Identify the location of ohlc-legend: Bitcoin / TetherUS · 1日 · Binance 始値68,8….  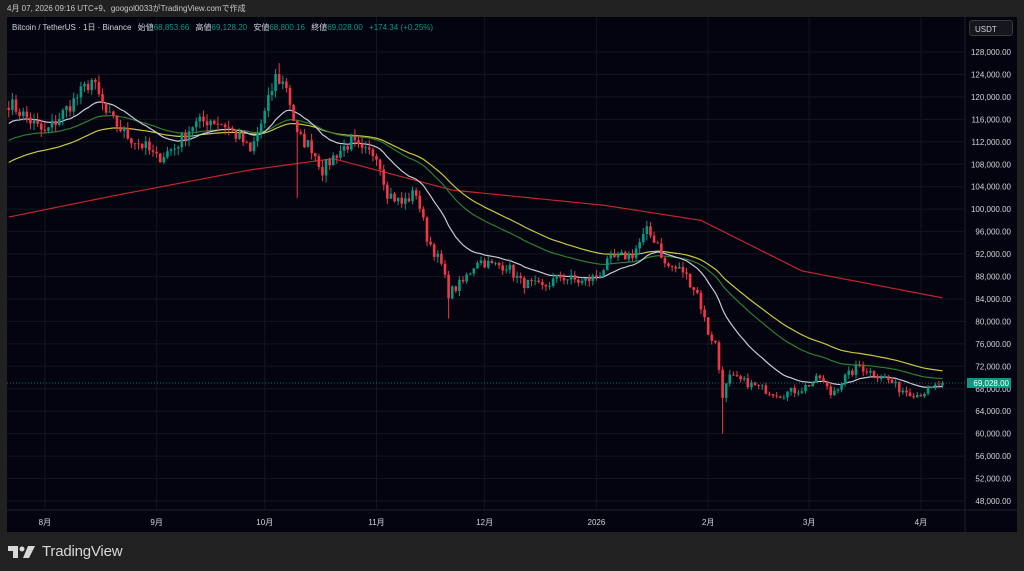
(222, 27).